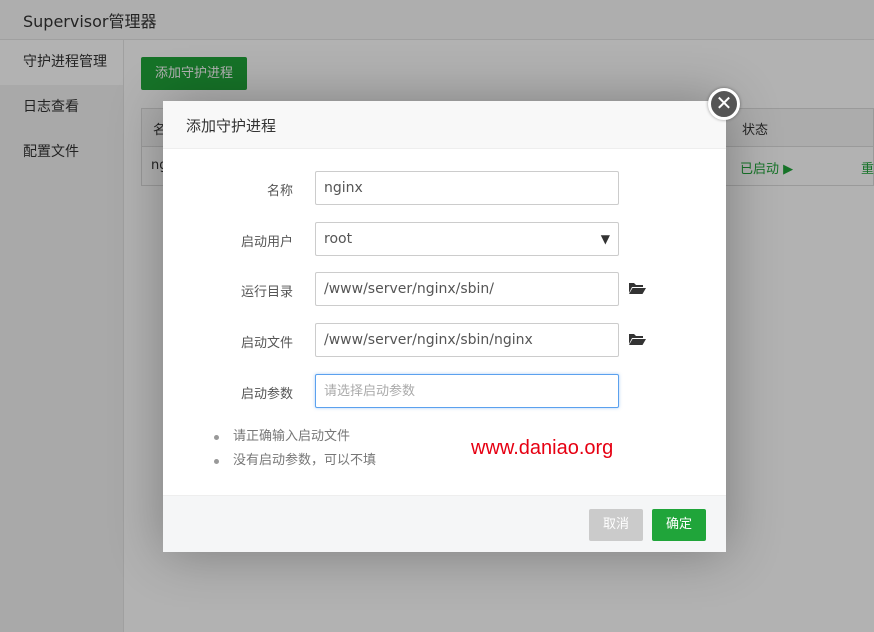  What do you see at coordinates (724, 104) in the screenshot?
I see `close-icon: ✕` at bounding box center [724, 104].